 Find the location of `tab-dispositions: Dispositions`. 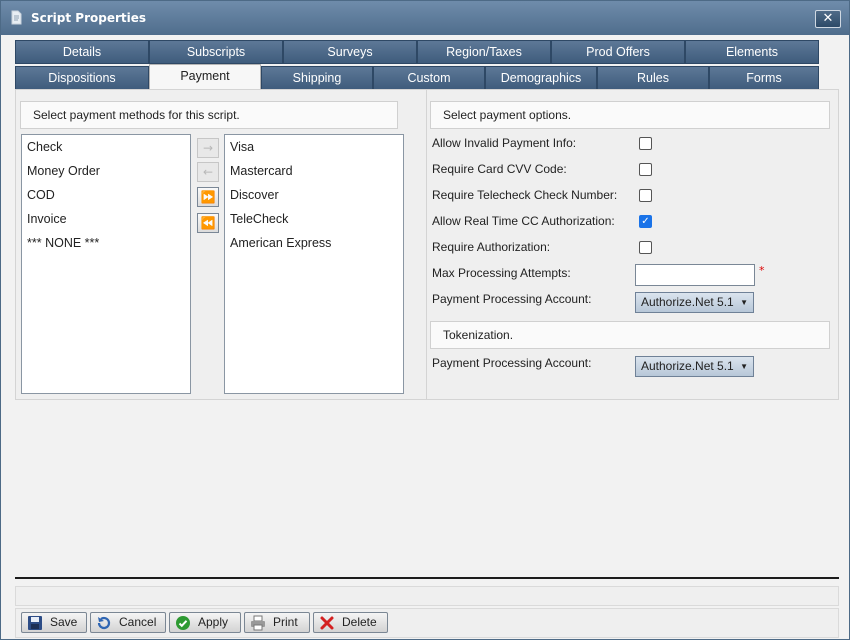

tab-dispositions: Dispositions is located at coordinates (82, 78).